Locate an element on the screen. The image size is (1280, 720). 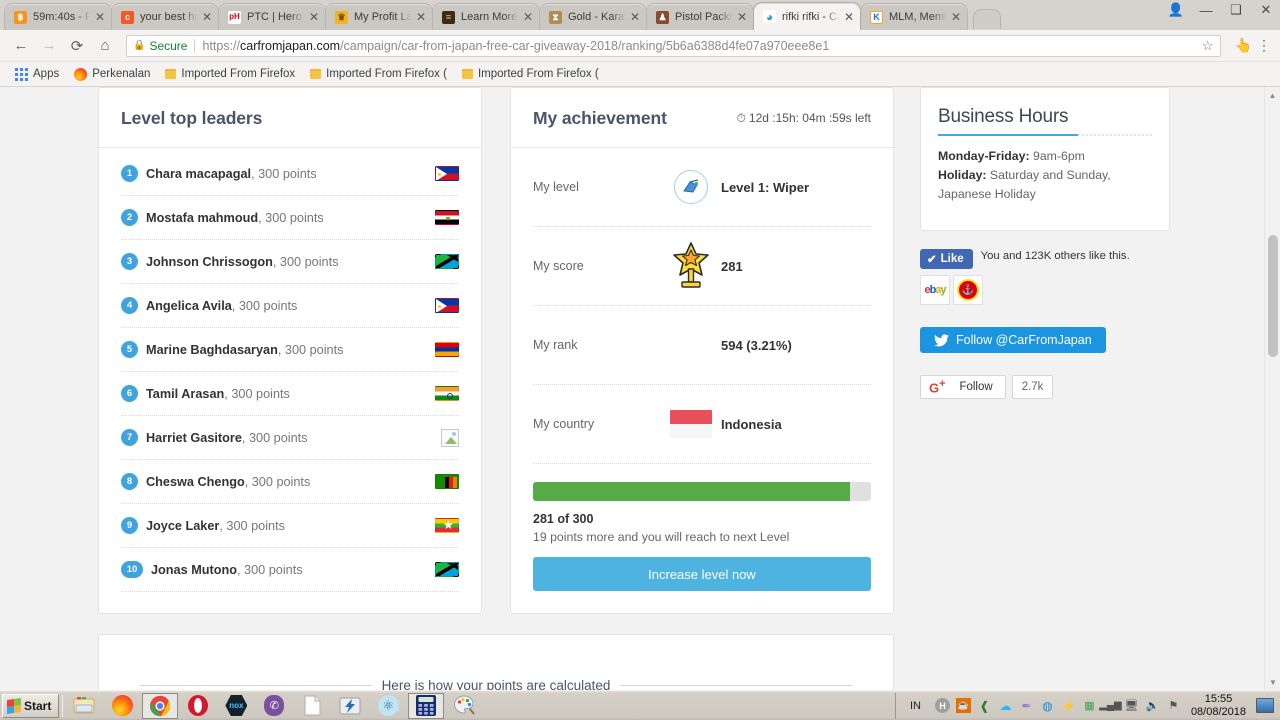
browser-tab: ⧗ Gold - Karatba ✕ is located at coordinates (593, 16).